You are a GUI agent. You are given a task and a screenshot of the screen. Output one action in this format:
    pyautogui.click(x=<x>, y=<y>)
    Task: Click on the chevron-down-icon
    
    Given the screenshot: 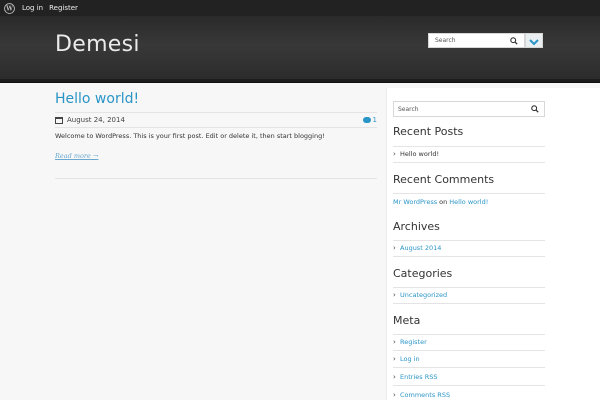 What is the action you would take?
    pyautogui.click(x=534, y=40)
    